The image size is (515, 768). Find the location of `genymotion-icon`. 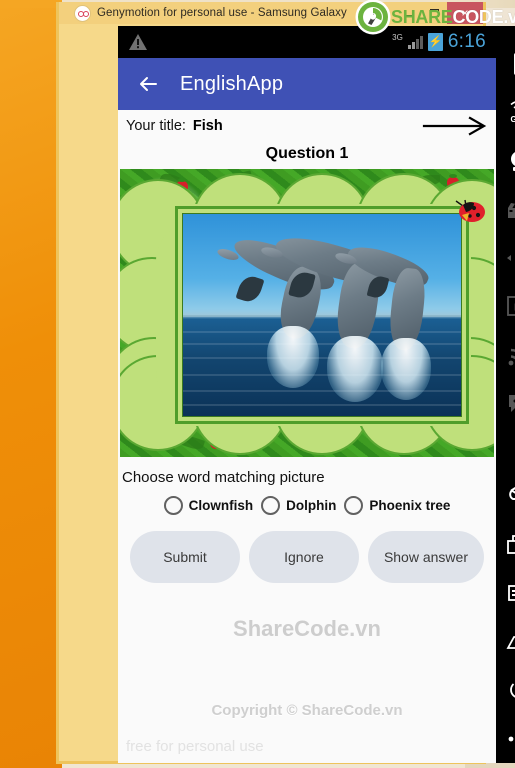

genymotion-icon is located at coordinates (82, 13).